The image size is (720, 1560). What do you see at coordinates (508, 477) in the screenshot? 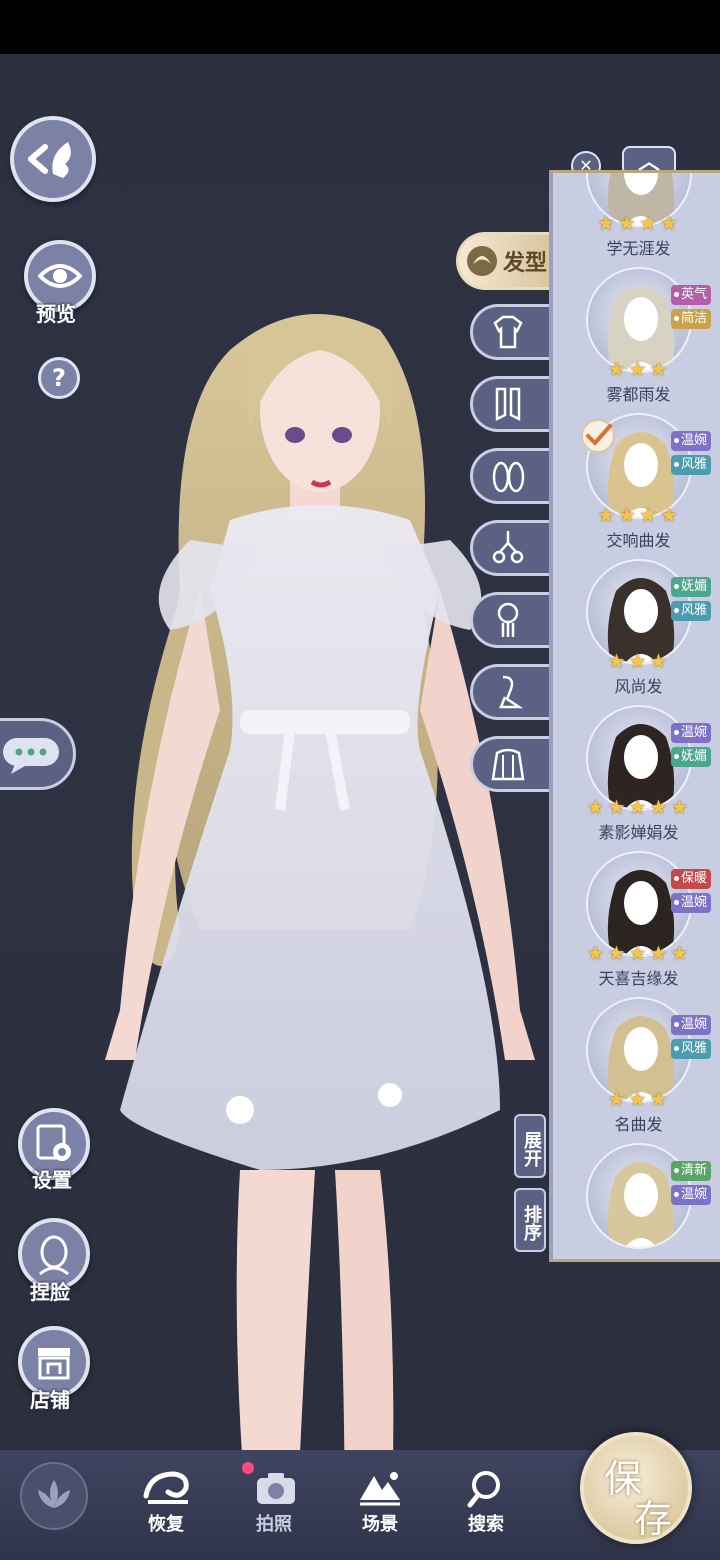
I see `shoes-icon` at bounding box center [508, 477].